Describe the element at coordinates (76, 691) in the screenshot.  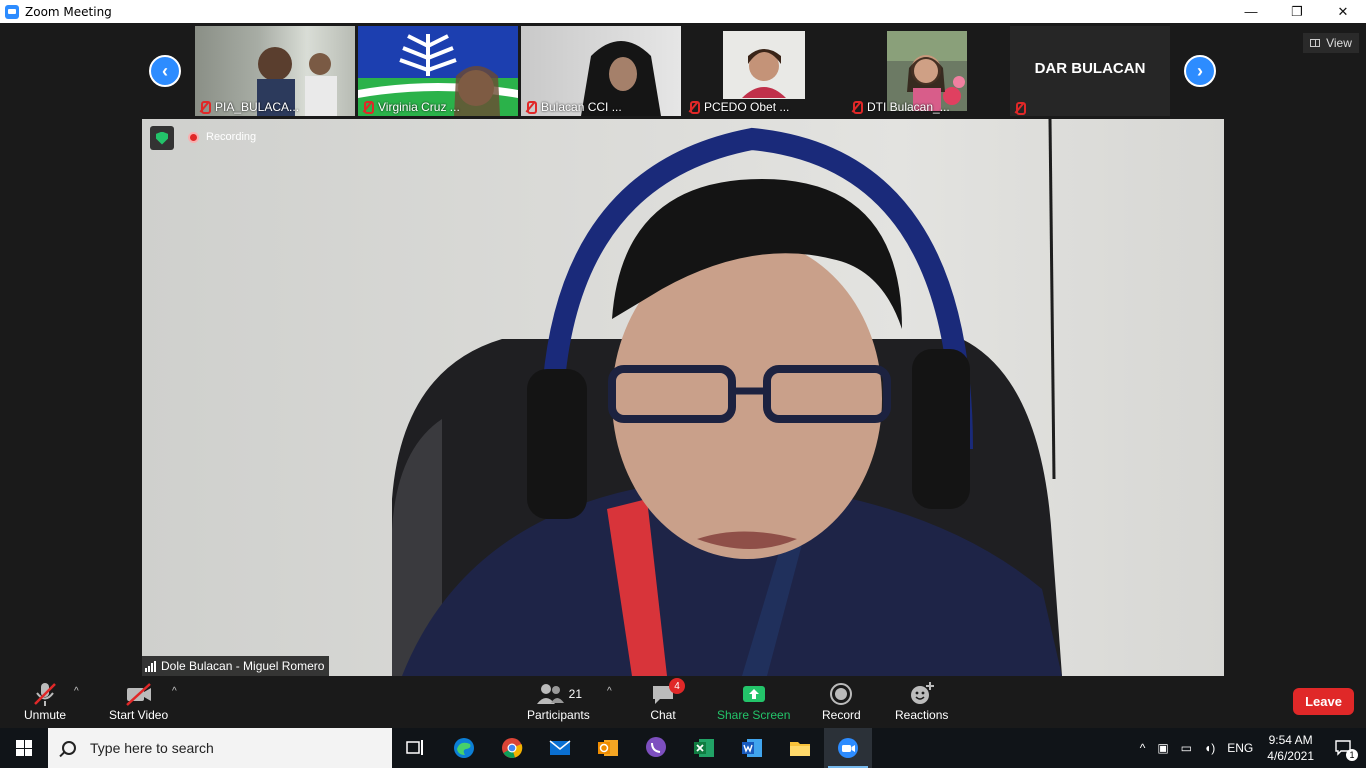
I see `audio-options-caret-icon: ^` at that location.